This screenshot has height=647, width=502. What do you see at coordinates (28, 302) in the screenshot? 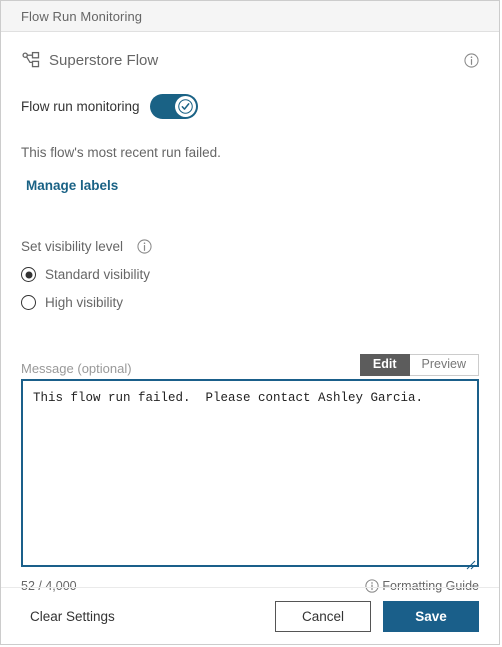
I see `radio-high-visibility-indicator` at bounding box center [28, 302].